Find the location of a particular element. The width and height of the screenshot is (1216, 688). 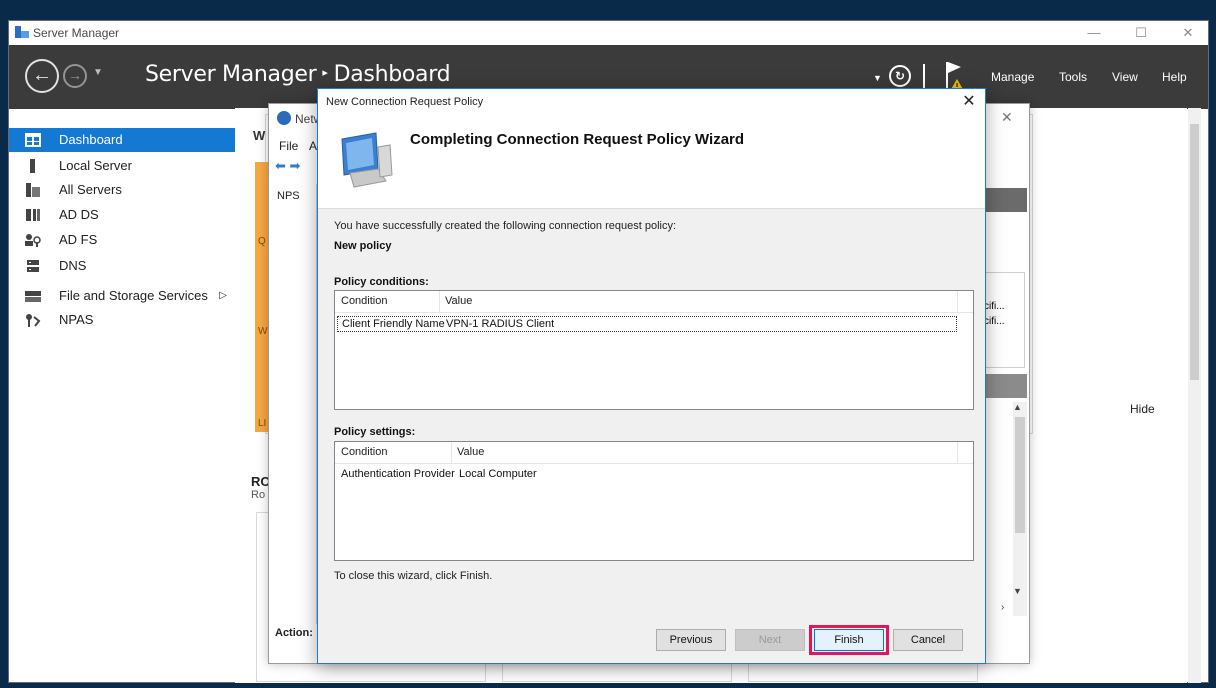

cell-value: Local Computer is located at coordinates (498, 474).